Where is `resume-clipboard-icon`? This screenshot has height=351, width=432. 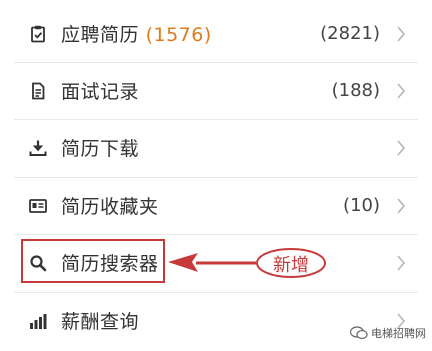
resume-clipboard-icon is located at coordinates (38, 34).